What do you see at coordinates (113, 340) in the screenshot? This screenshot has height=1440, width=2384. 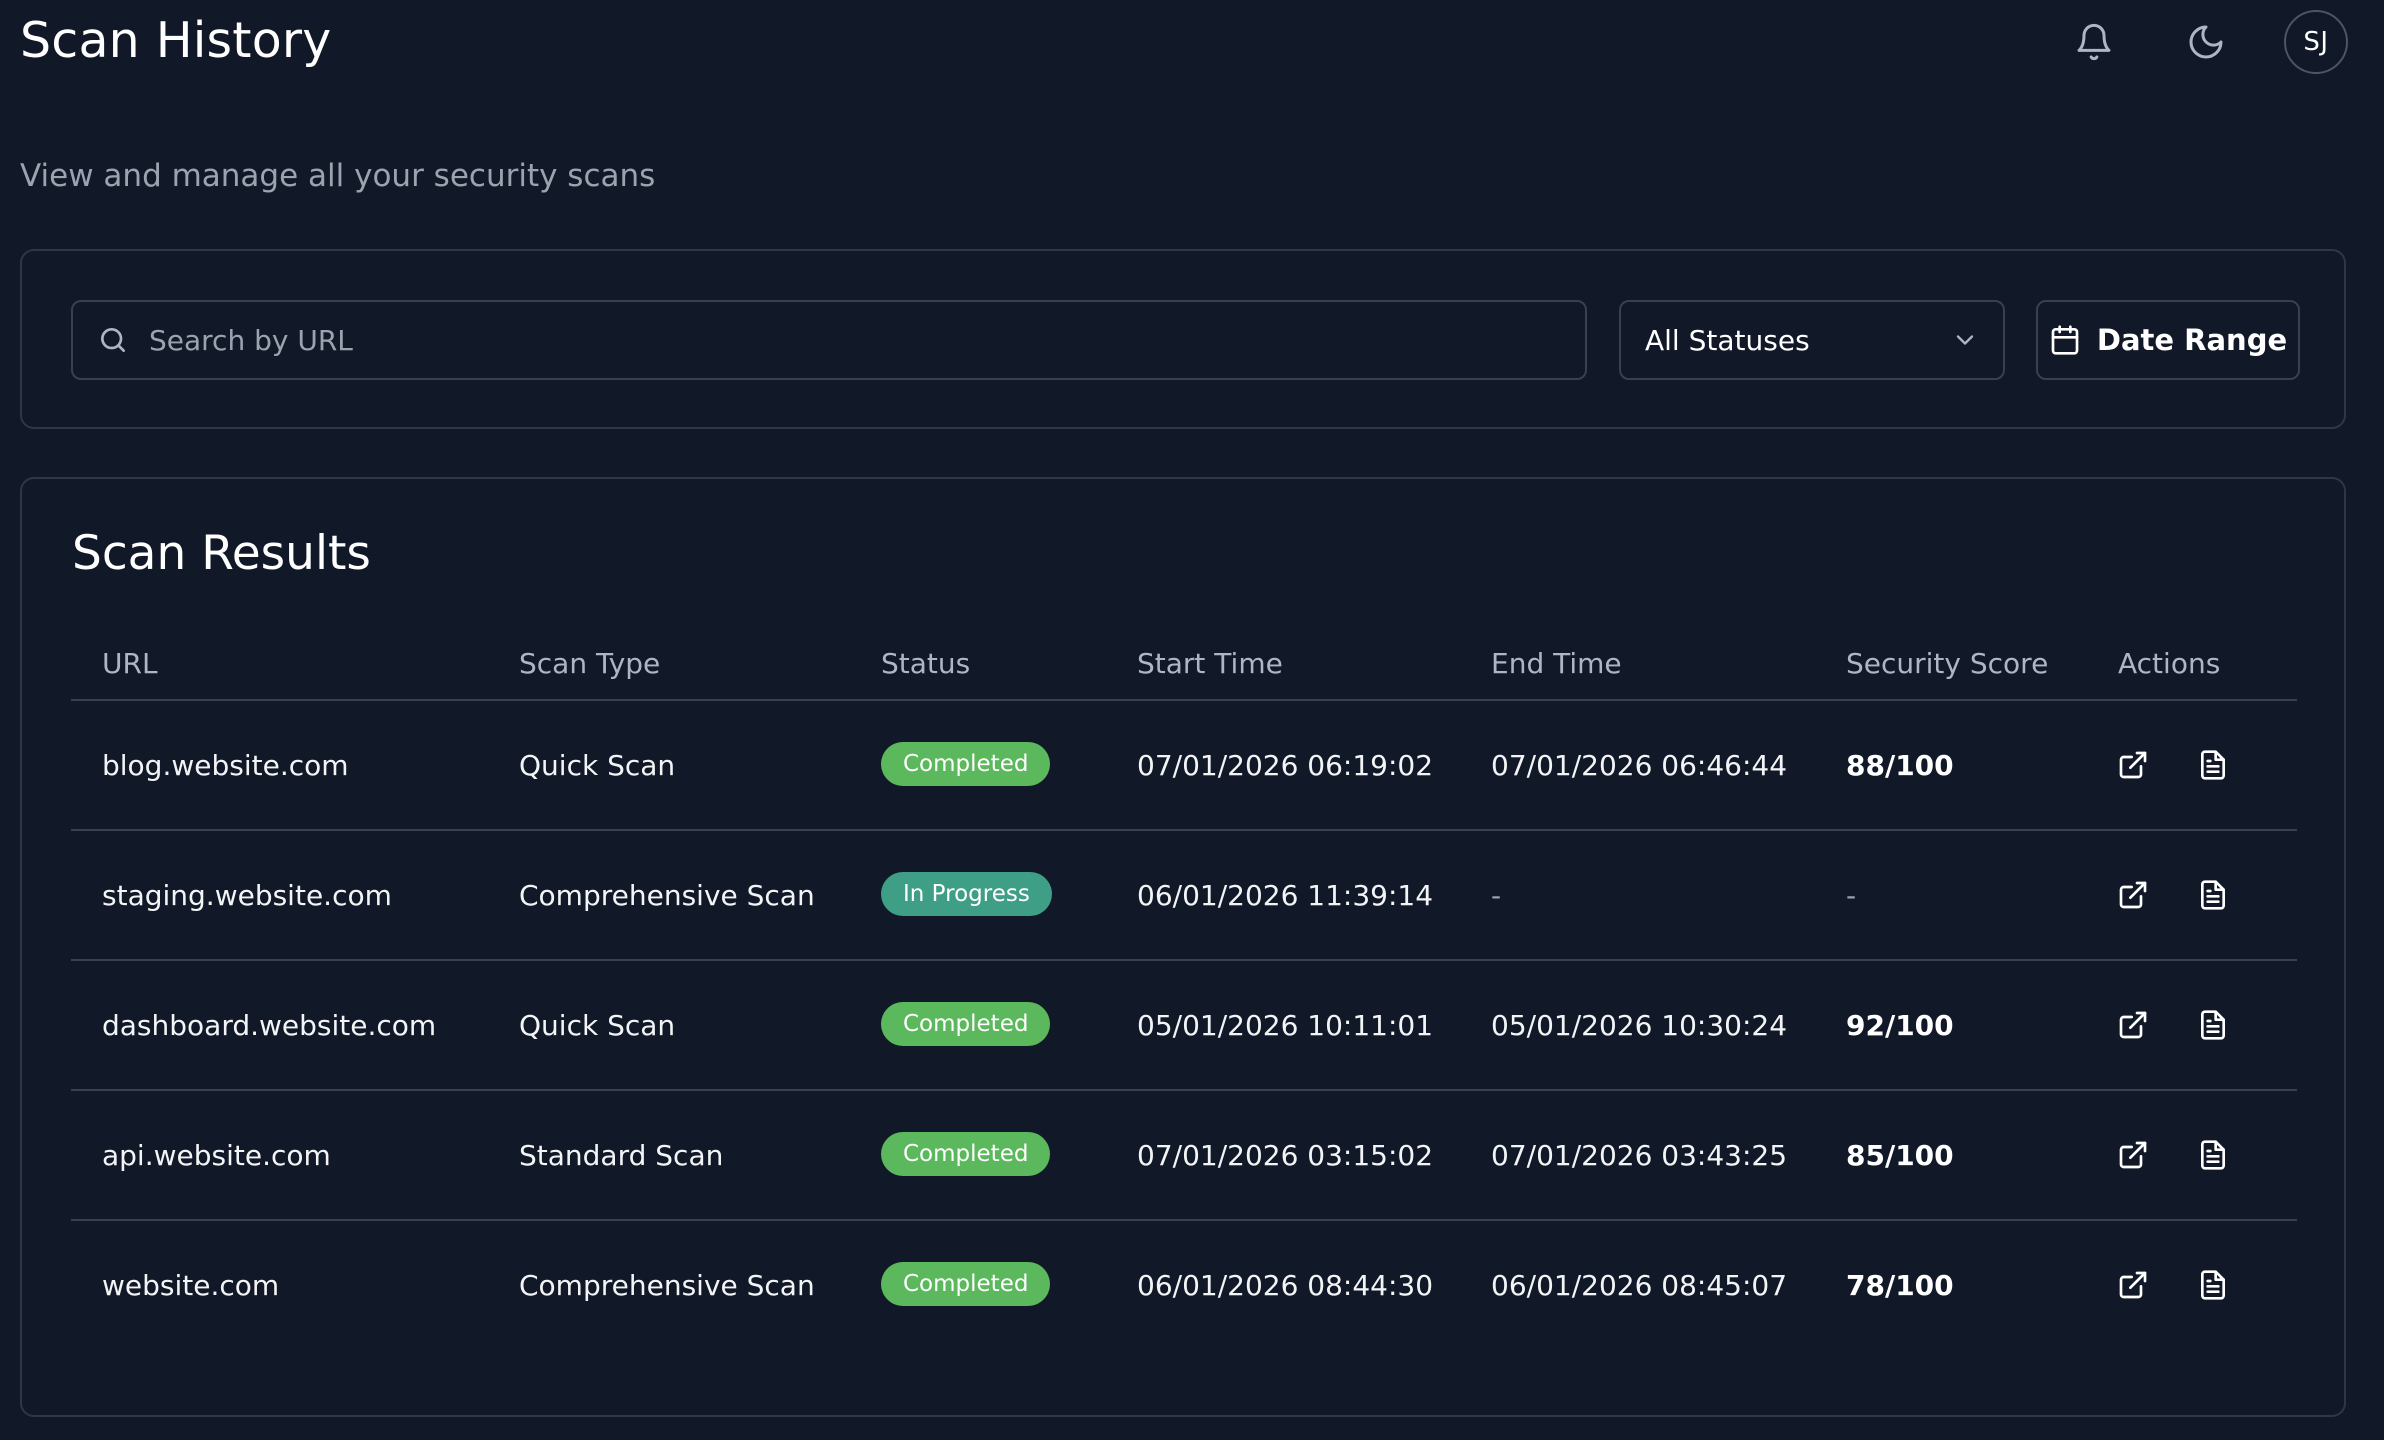 I see `search-icon` at bounding box center [113, 340].